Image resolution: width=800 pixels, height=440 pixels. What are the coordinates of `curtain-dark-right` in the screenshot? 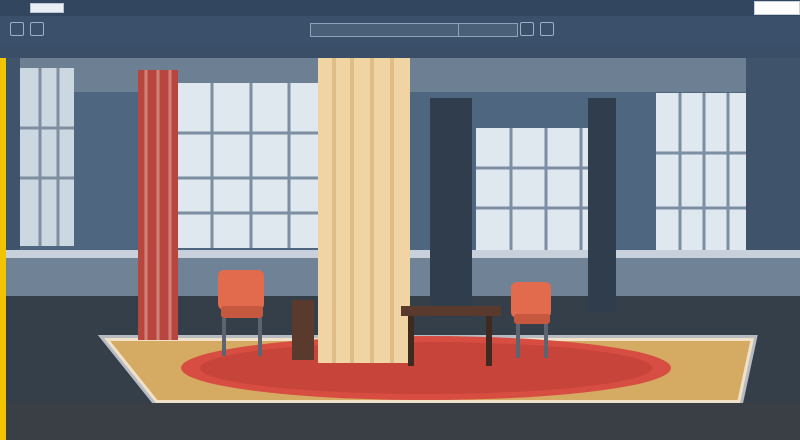 It's located at (602, 205).